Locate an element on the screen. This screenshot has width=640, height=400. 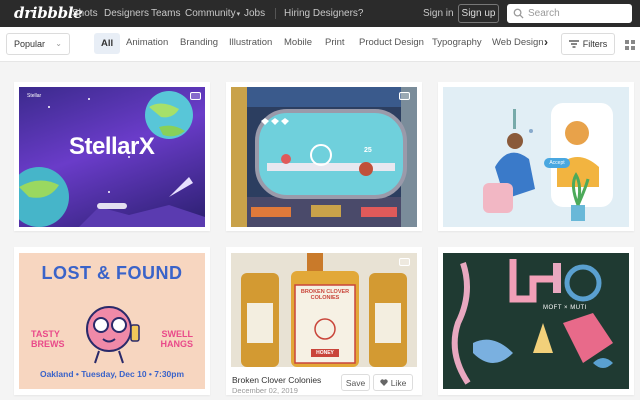
nav-designers: Designers is located at coordinates (126, 13).